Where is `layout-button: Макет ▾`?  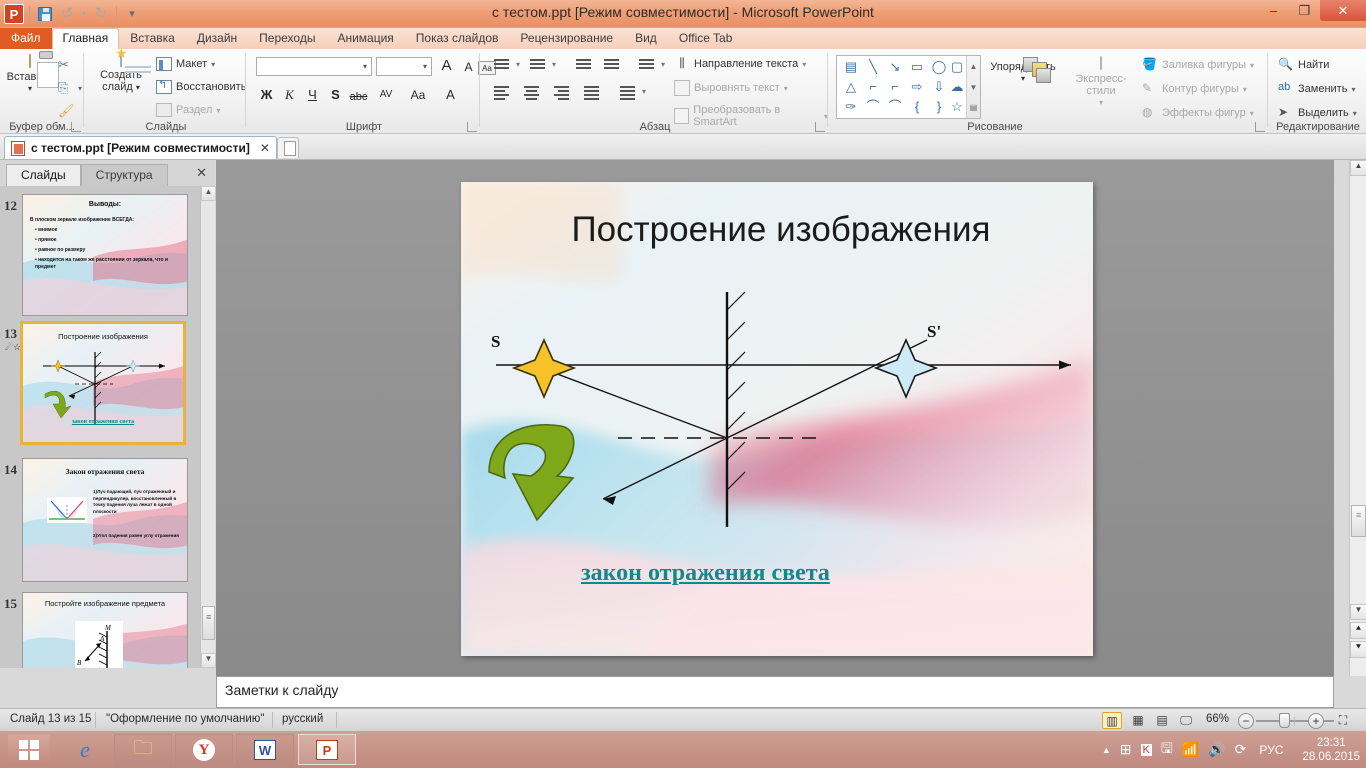 layout-button: Макет ▾ is located at coordinates (185, 64).